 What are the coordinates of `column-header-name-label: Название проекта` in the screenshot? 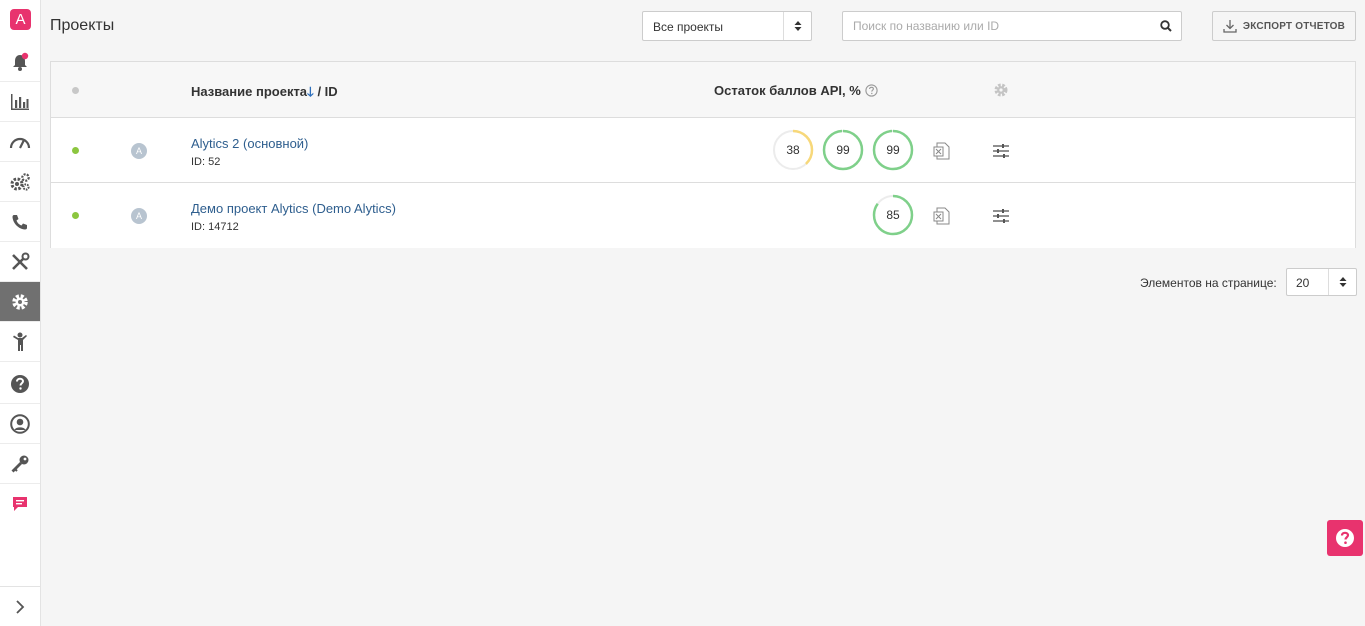 It's located at (249, 91).